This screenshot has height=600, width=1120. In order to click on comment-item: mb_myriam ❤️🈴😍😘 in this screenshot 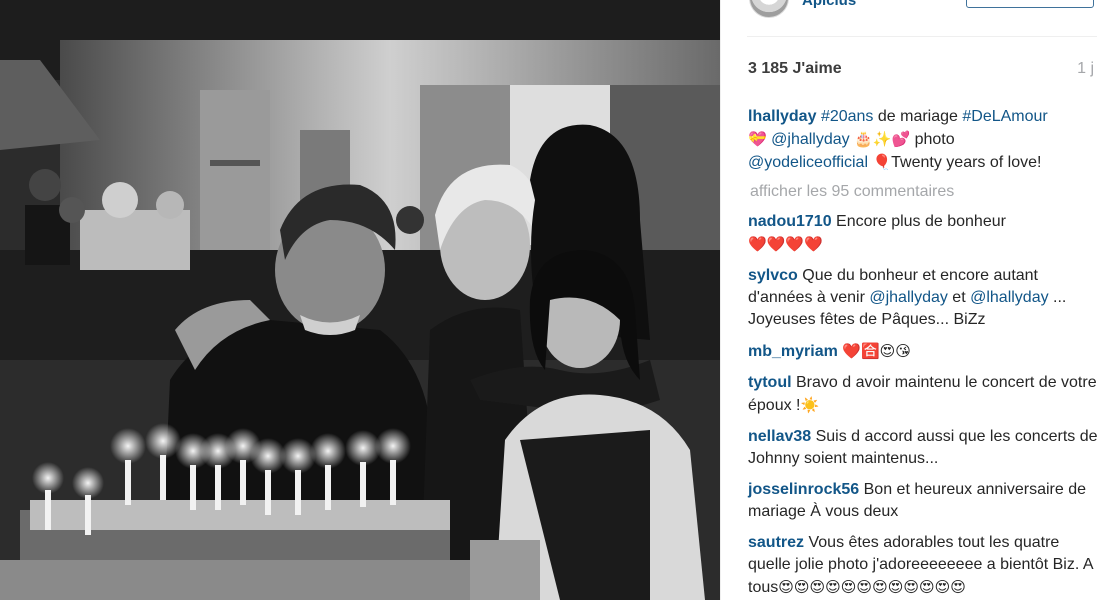, I will do `click(924, 351)`.